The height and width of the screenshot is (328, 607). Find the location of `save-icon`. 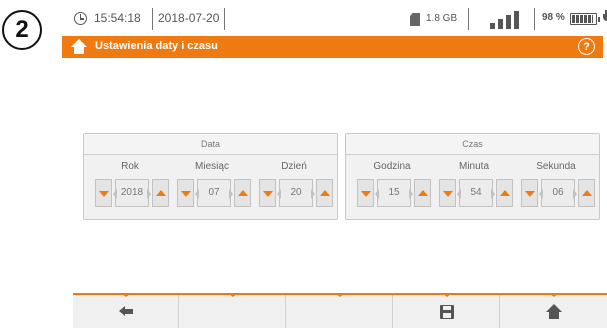

save-icon is located at coordinates (447, 312).